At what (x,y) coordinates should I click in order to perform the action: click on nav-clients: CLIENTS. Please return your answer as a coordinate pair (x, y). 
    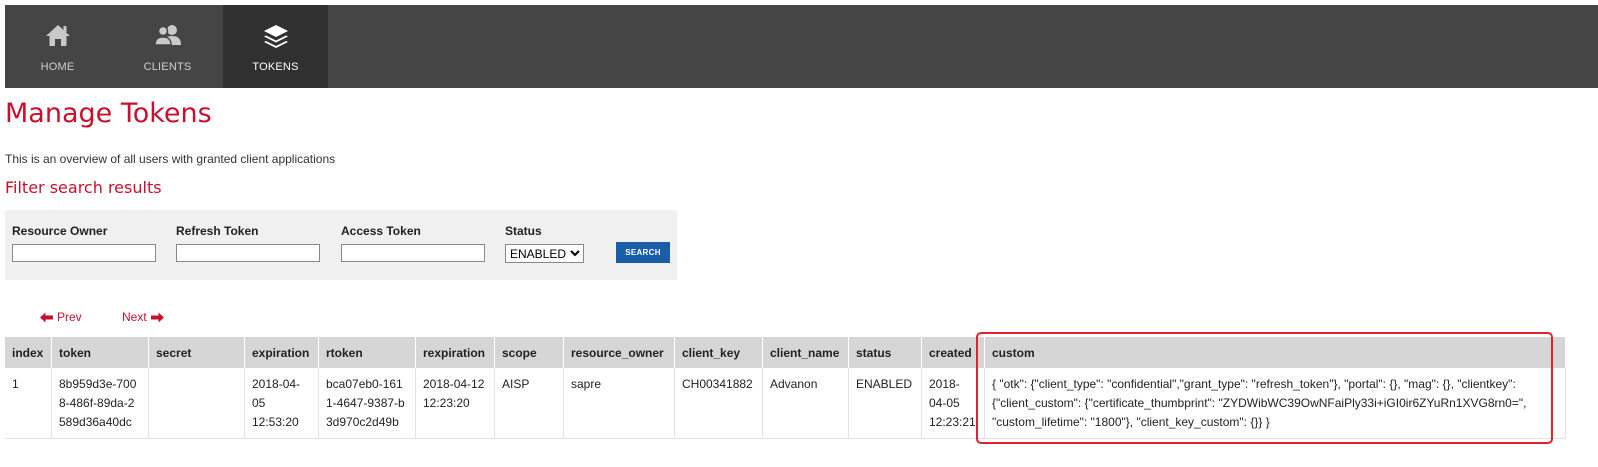
    Looking at the image, I should click on (167, 46).